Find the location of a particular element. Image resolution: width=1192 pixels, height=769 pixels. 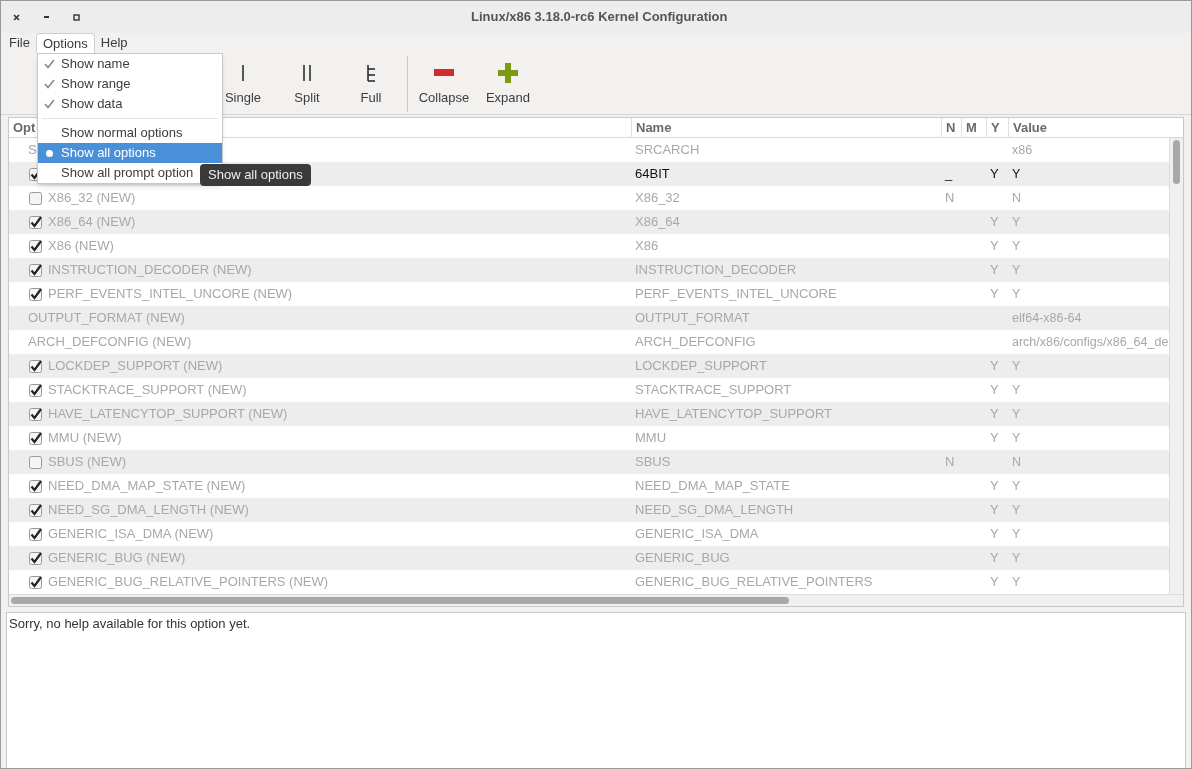

option-label: GENERIC_BUG (NEW) is located at coordinates (117, 558).